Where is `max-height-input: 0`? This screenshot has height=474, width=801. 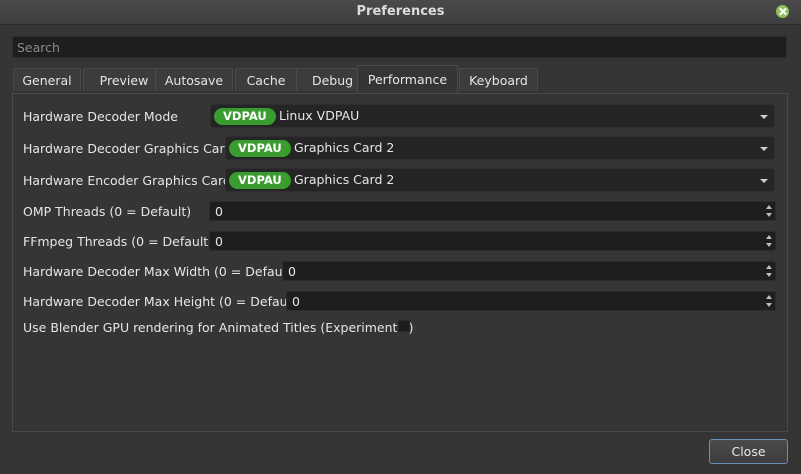
max-height-input: 0 is located at coordinates (531, 301).